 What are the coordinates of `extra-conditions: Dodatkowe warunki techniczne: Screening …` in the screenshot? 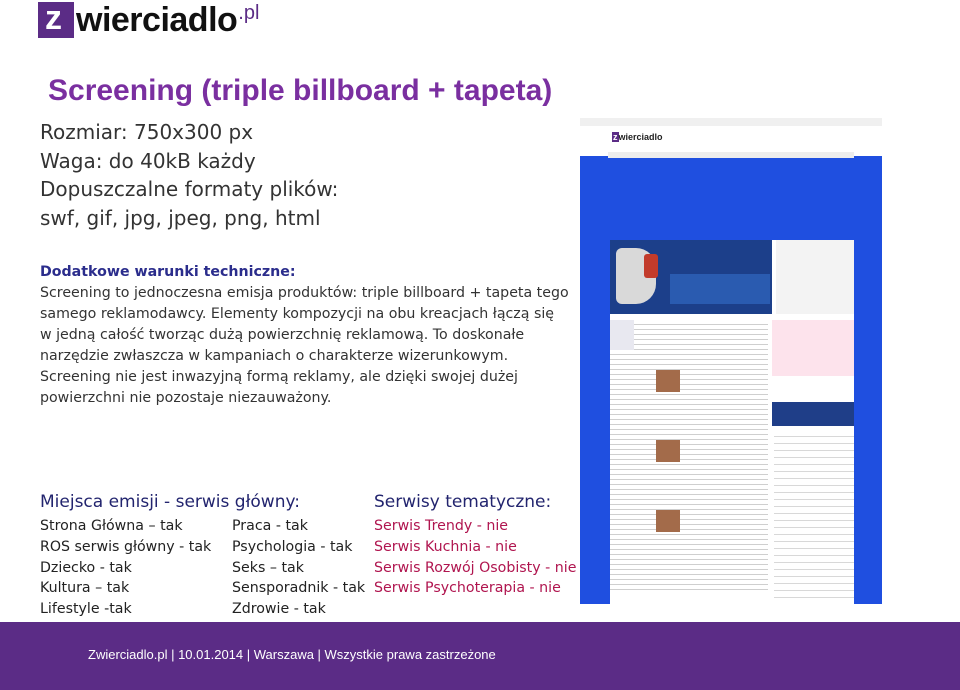 It's located at (305, 335).